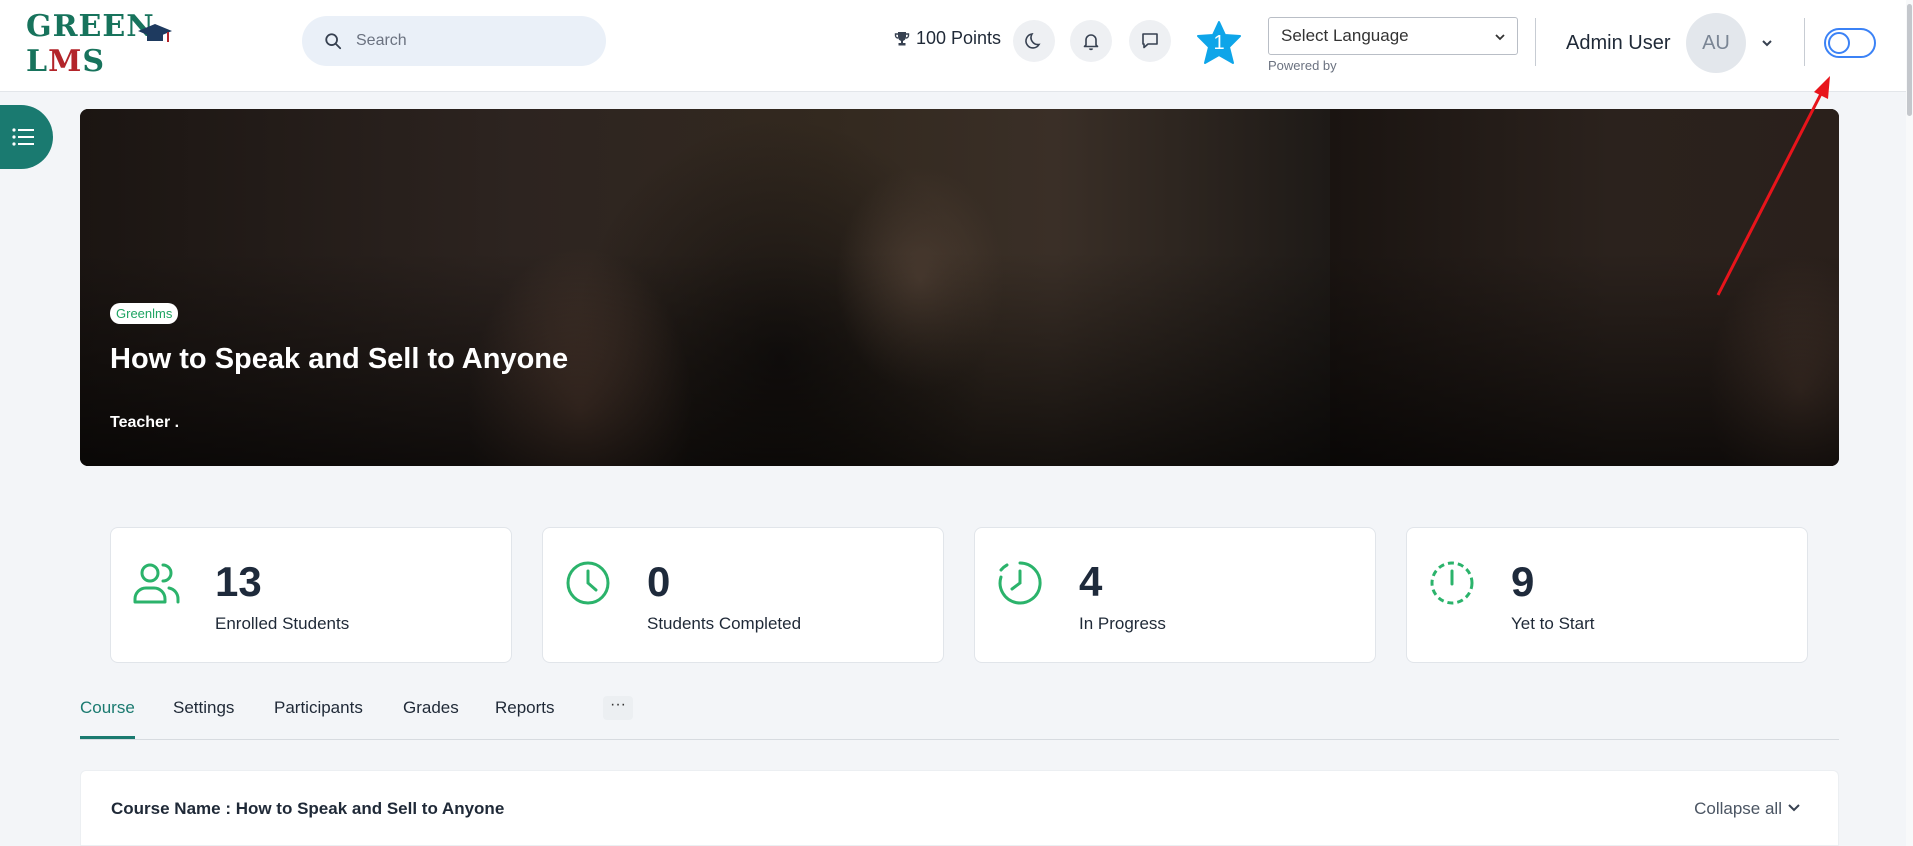 The width and height of the screenshot is (1913, 846). What do you see at coordinates (22, 137) in the screenshot?
I see `list-icon` at bounding box center [22, 137].